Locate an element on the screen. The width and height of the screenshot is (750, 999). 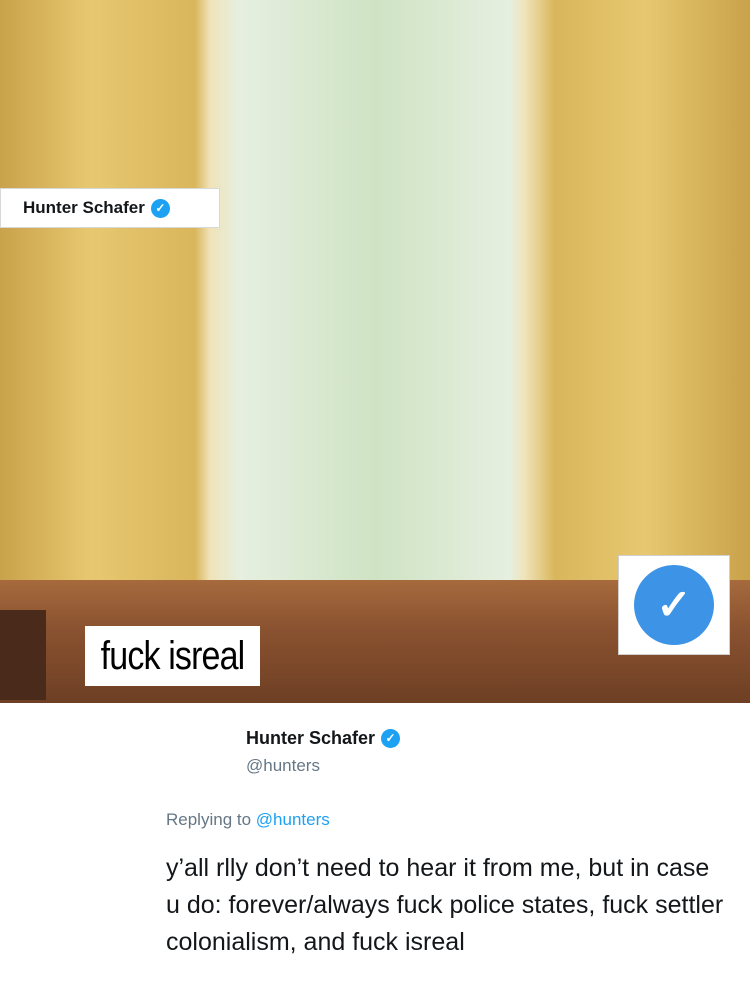
replying-prefix: Replying to is located at coordinates (209, 819).